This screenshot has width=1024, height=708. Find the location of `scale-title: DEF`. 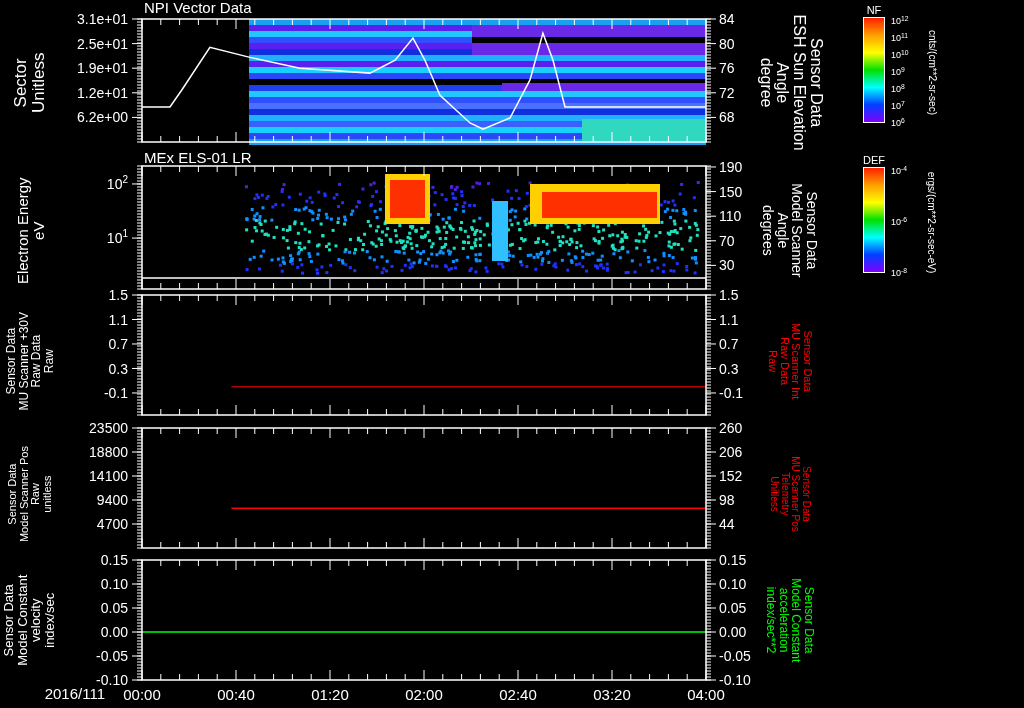

scale-title: DEF is located at coordinates (874, 160).